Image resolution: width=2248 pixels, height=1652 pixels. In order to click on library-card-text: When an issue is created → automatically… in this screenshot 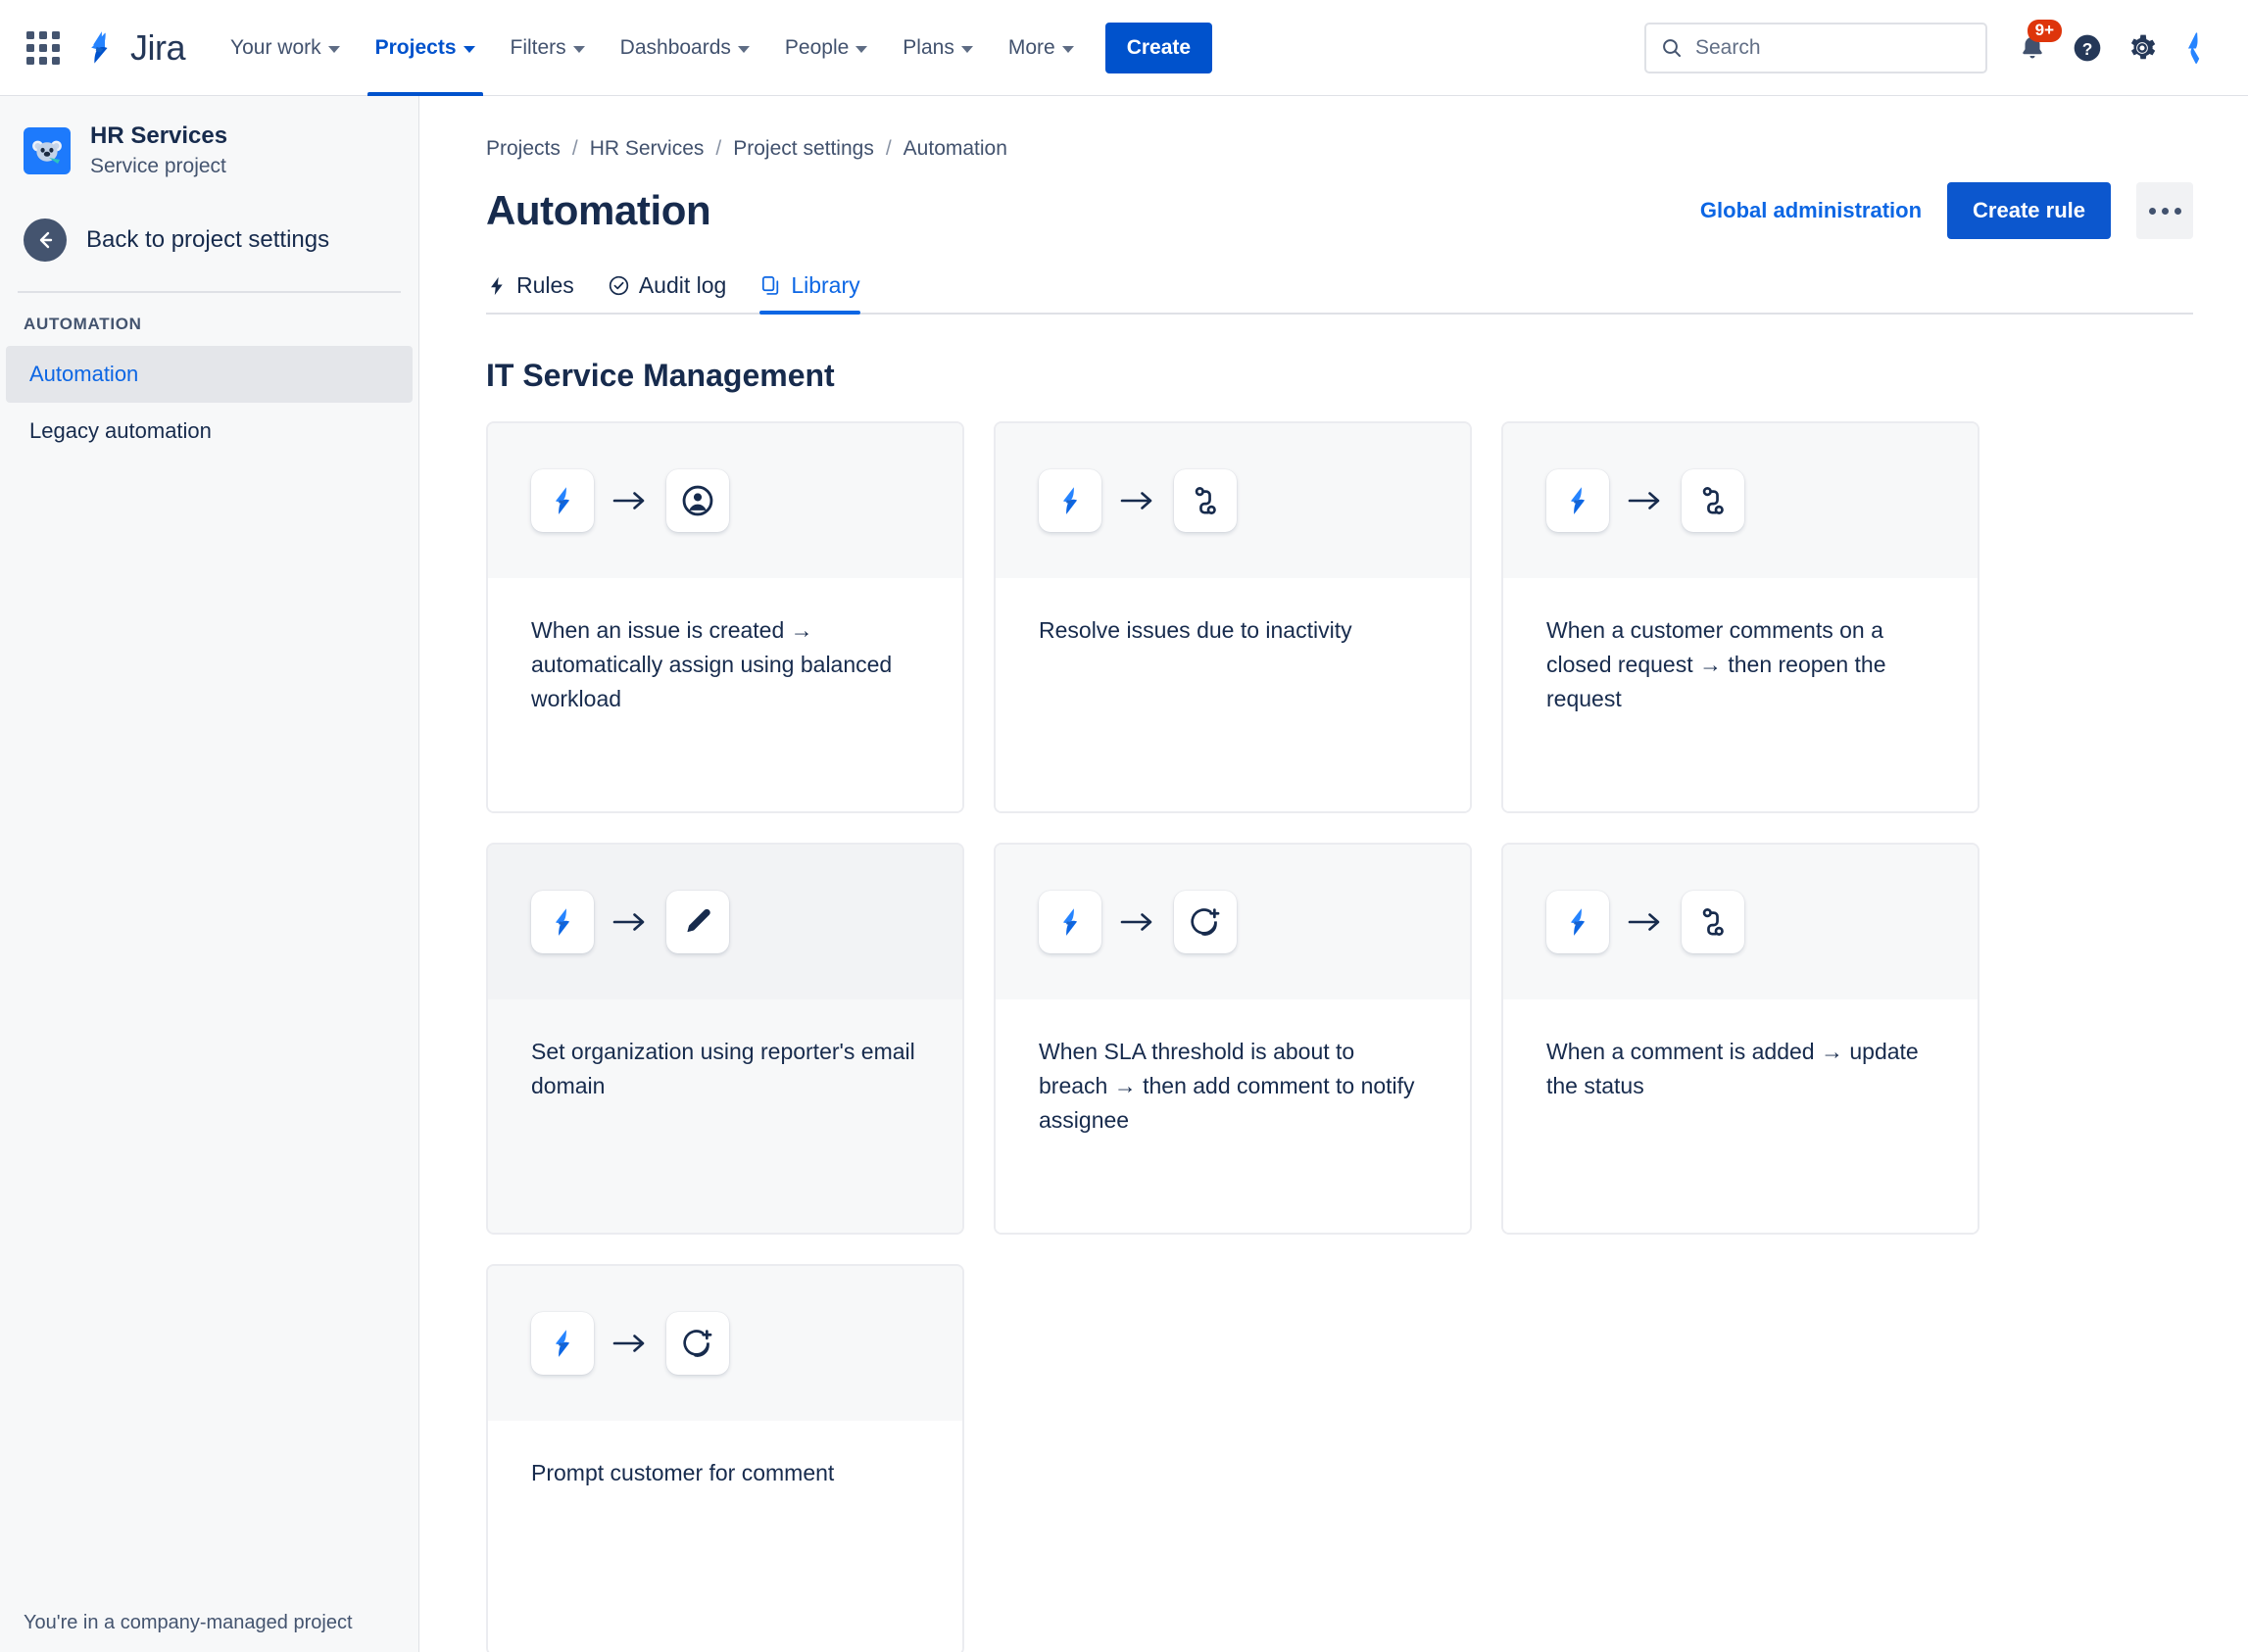, I will do `click(712, 664)`.